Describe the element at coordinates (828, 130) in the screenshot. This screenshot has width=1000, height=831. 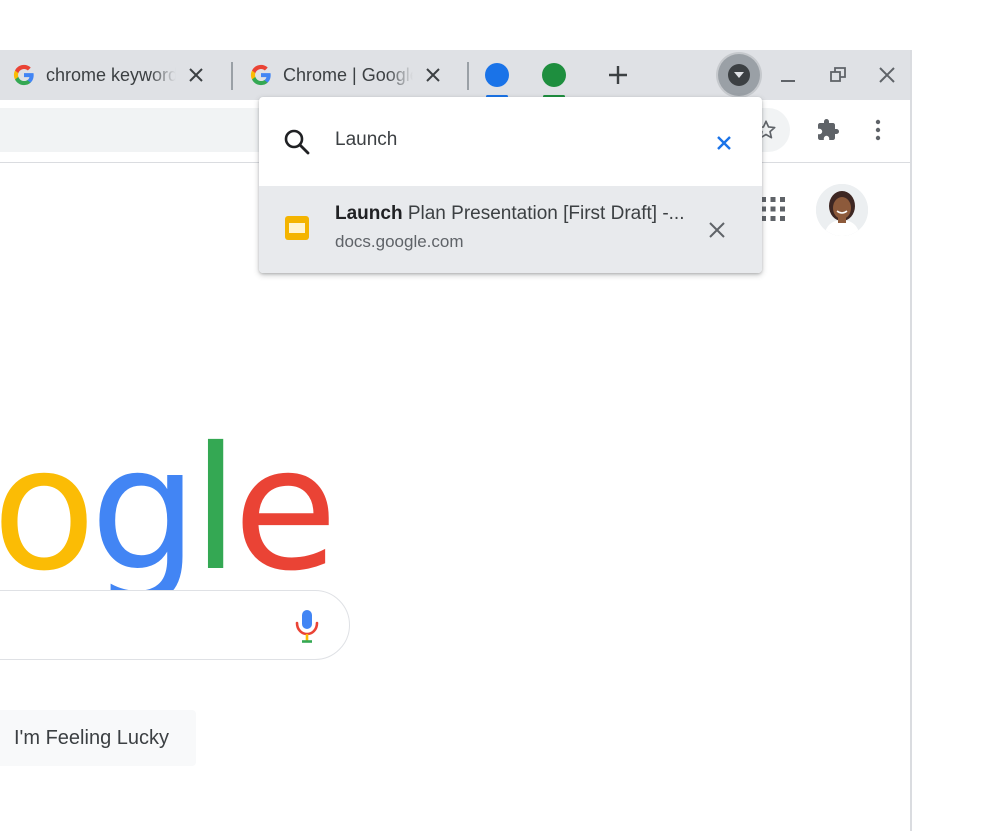
I see `extensions-icon` at that location.